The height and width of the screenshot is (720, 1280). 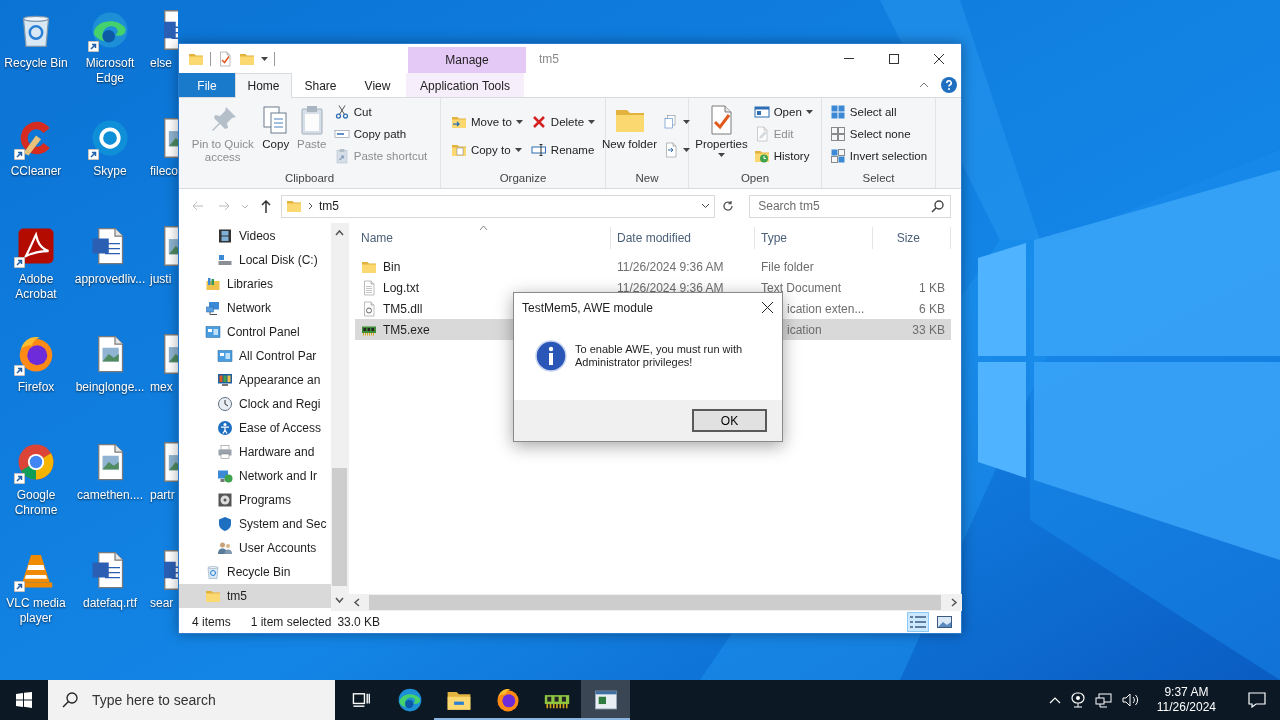 I want to click on chevron-up-icon, so click(x=1054, y=700).